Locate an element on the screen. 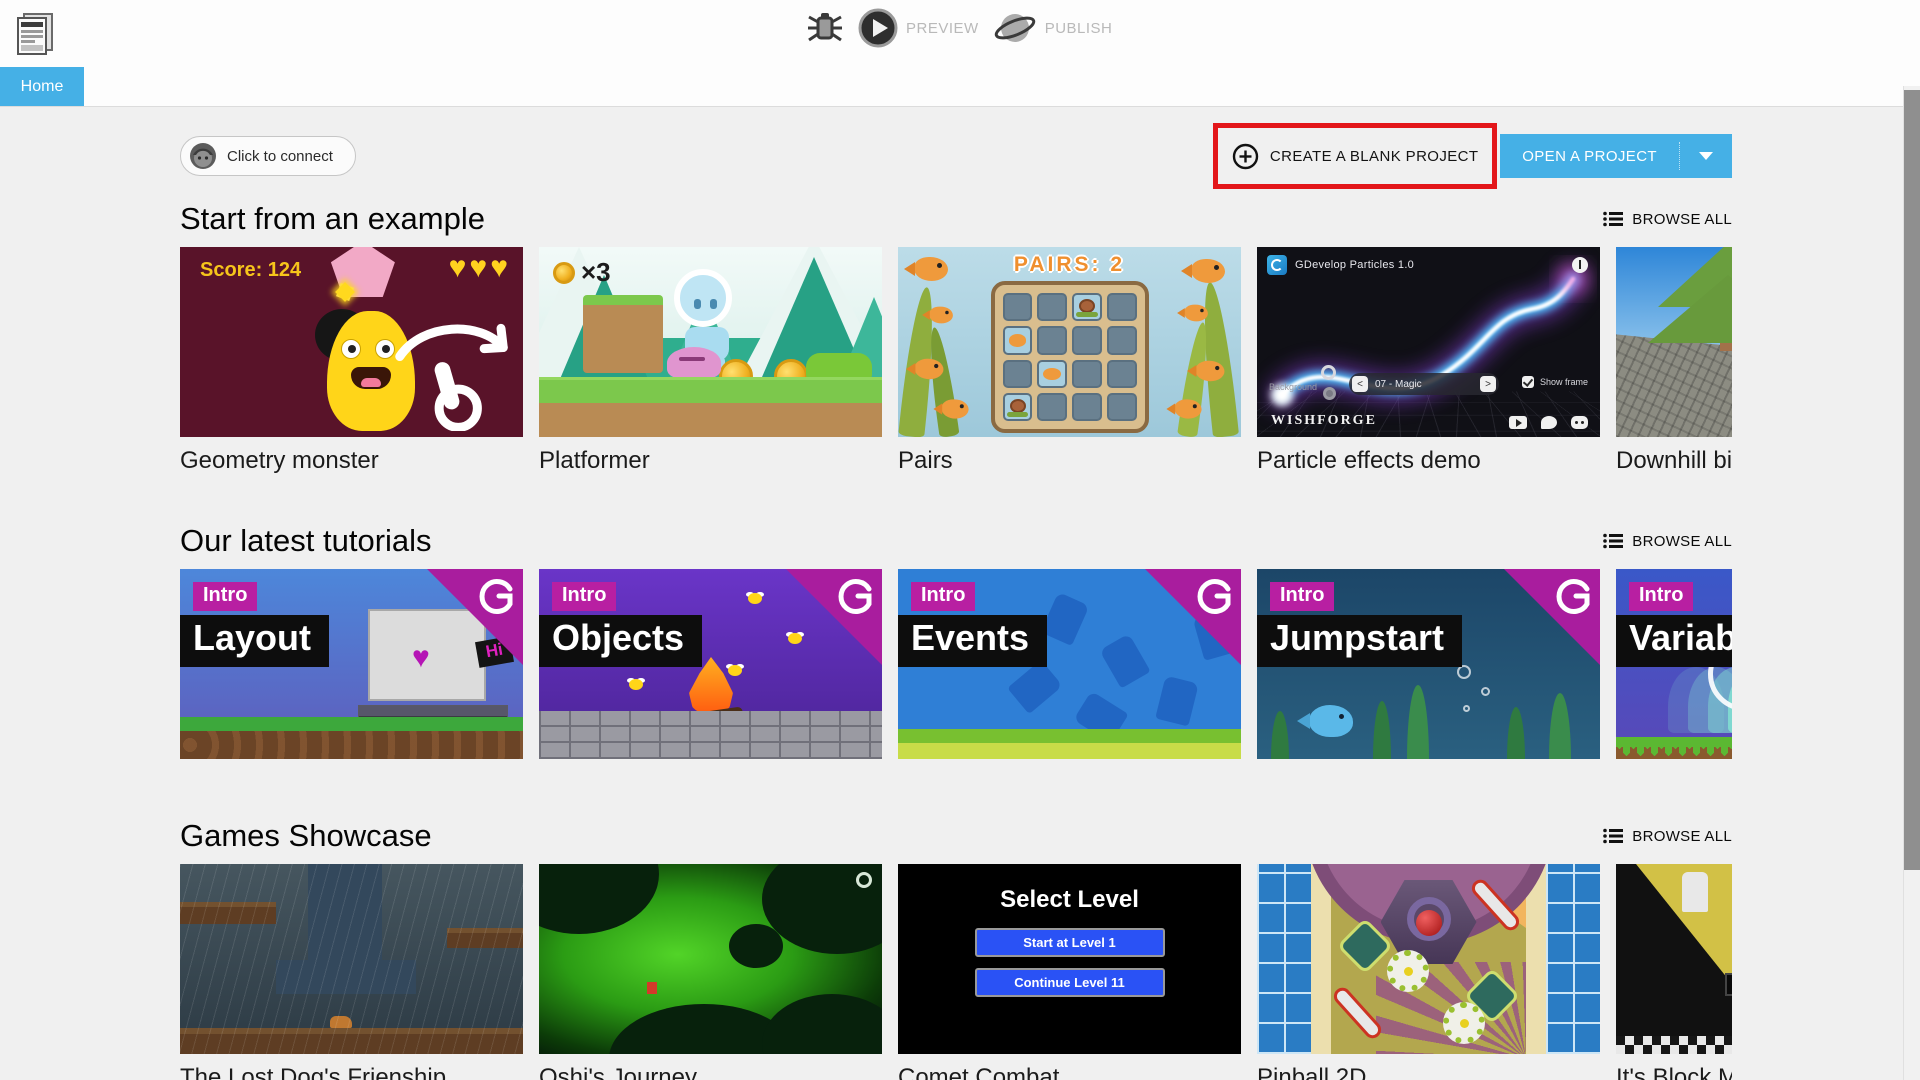 The width and height of the screenshot is (1920, 1080). open-project-dropdown is located at coordinates (1706, 156).